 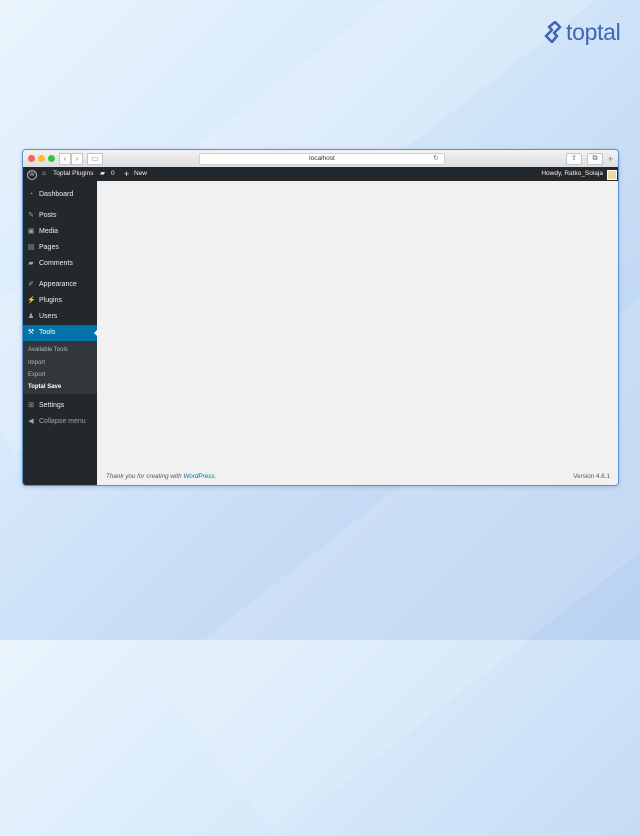 I want to click on sidebar-item-label: Comments, so click(x=56, y=263).